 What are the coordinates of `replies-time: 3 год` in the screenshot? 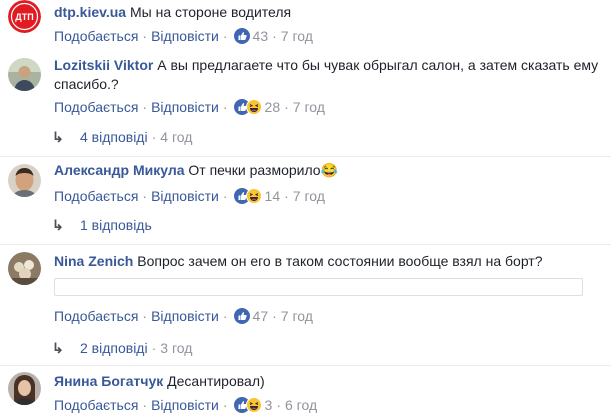 It's located at (176, 348).